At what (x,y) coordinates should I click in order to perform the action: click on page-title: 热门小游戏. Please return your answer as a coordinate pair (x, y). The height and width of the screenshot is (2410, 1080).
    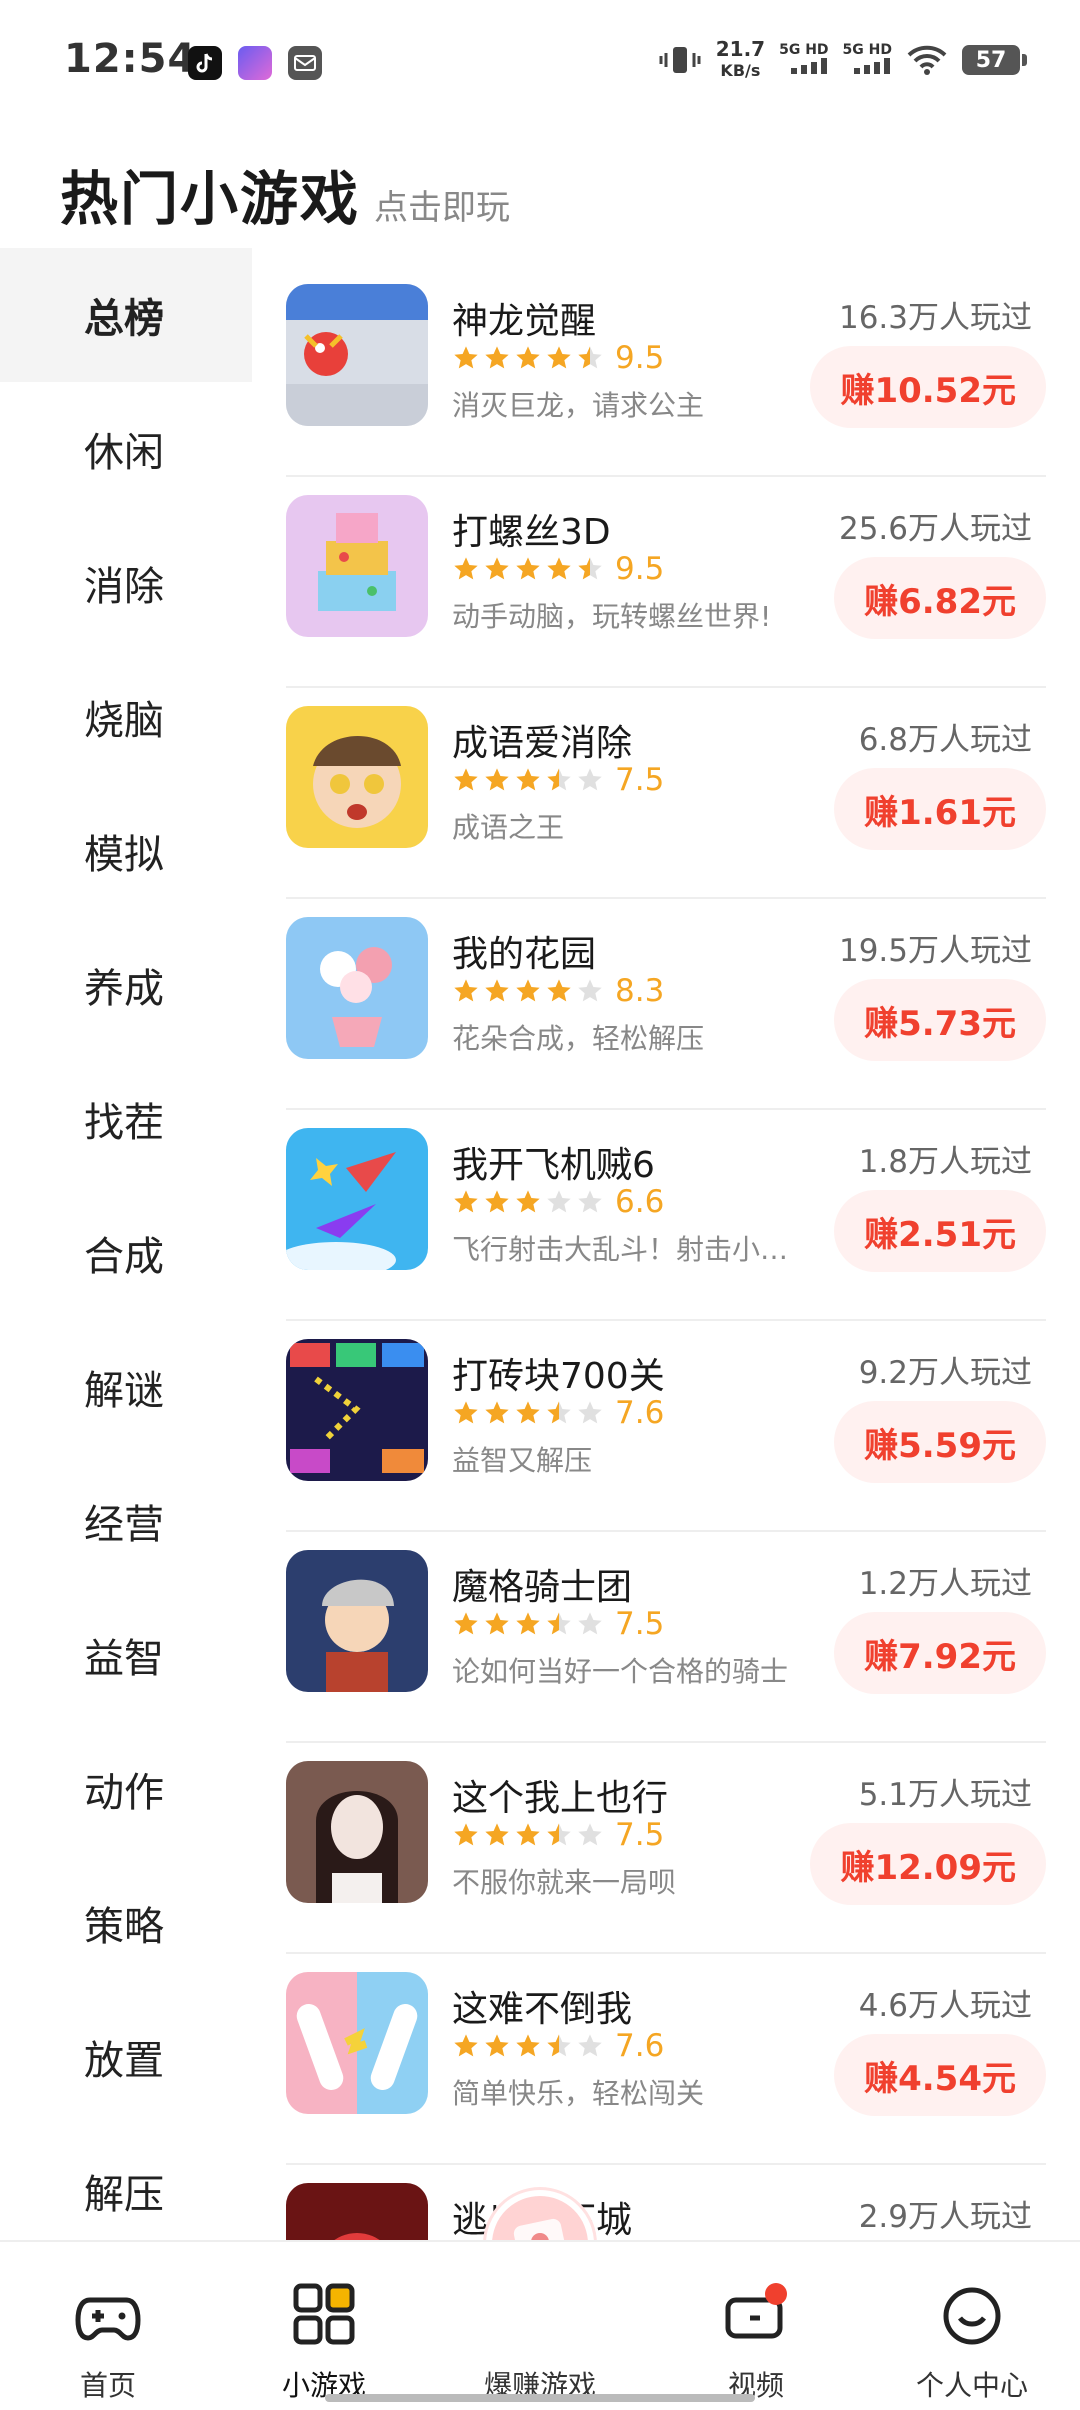
    Looking at the image, I should click on (210, 199).